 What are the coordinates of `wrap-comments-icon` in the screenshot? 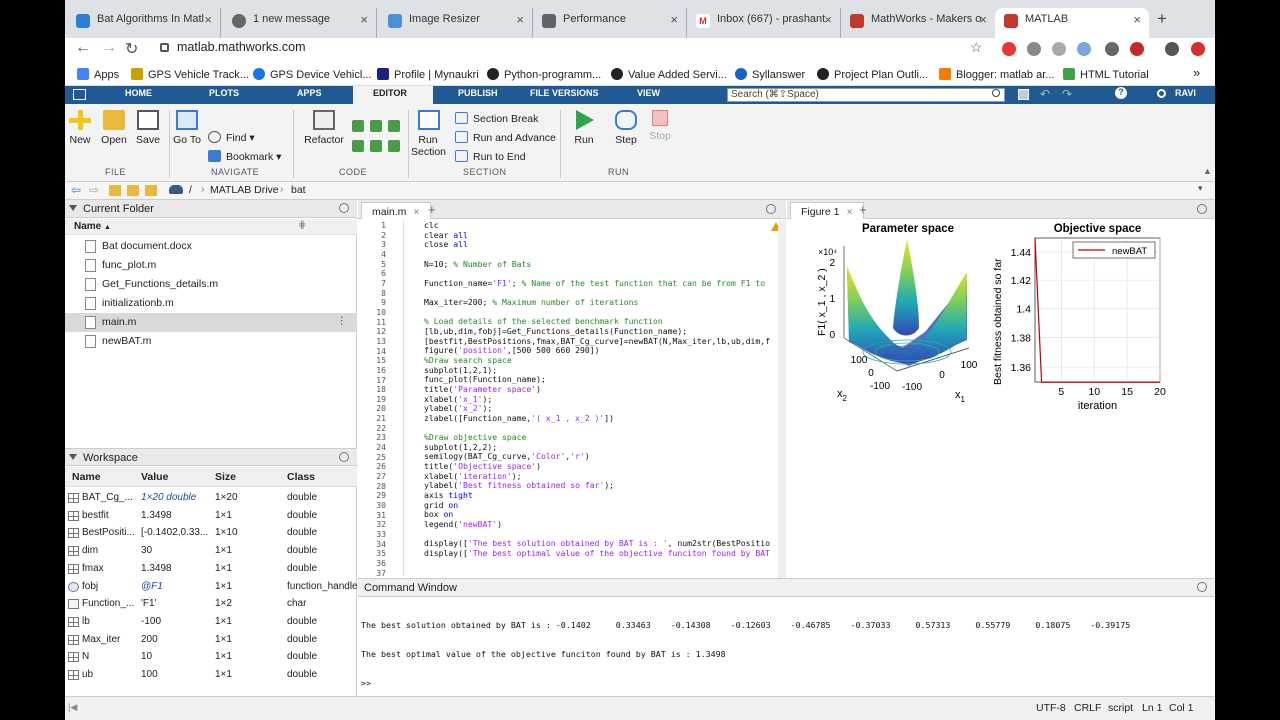 It's located at (394, 126).